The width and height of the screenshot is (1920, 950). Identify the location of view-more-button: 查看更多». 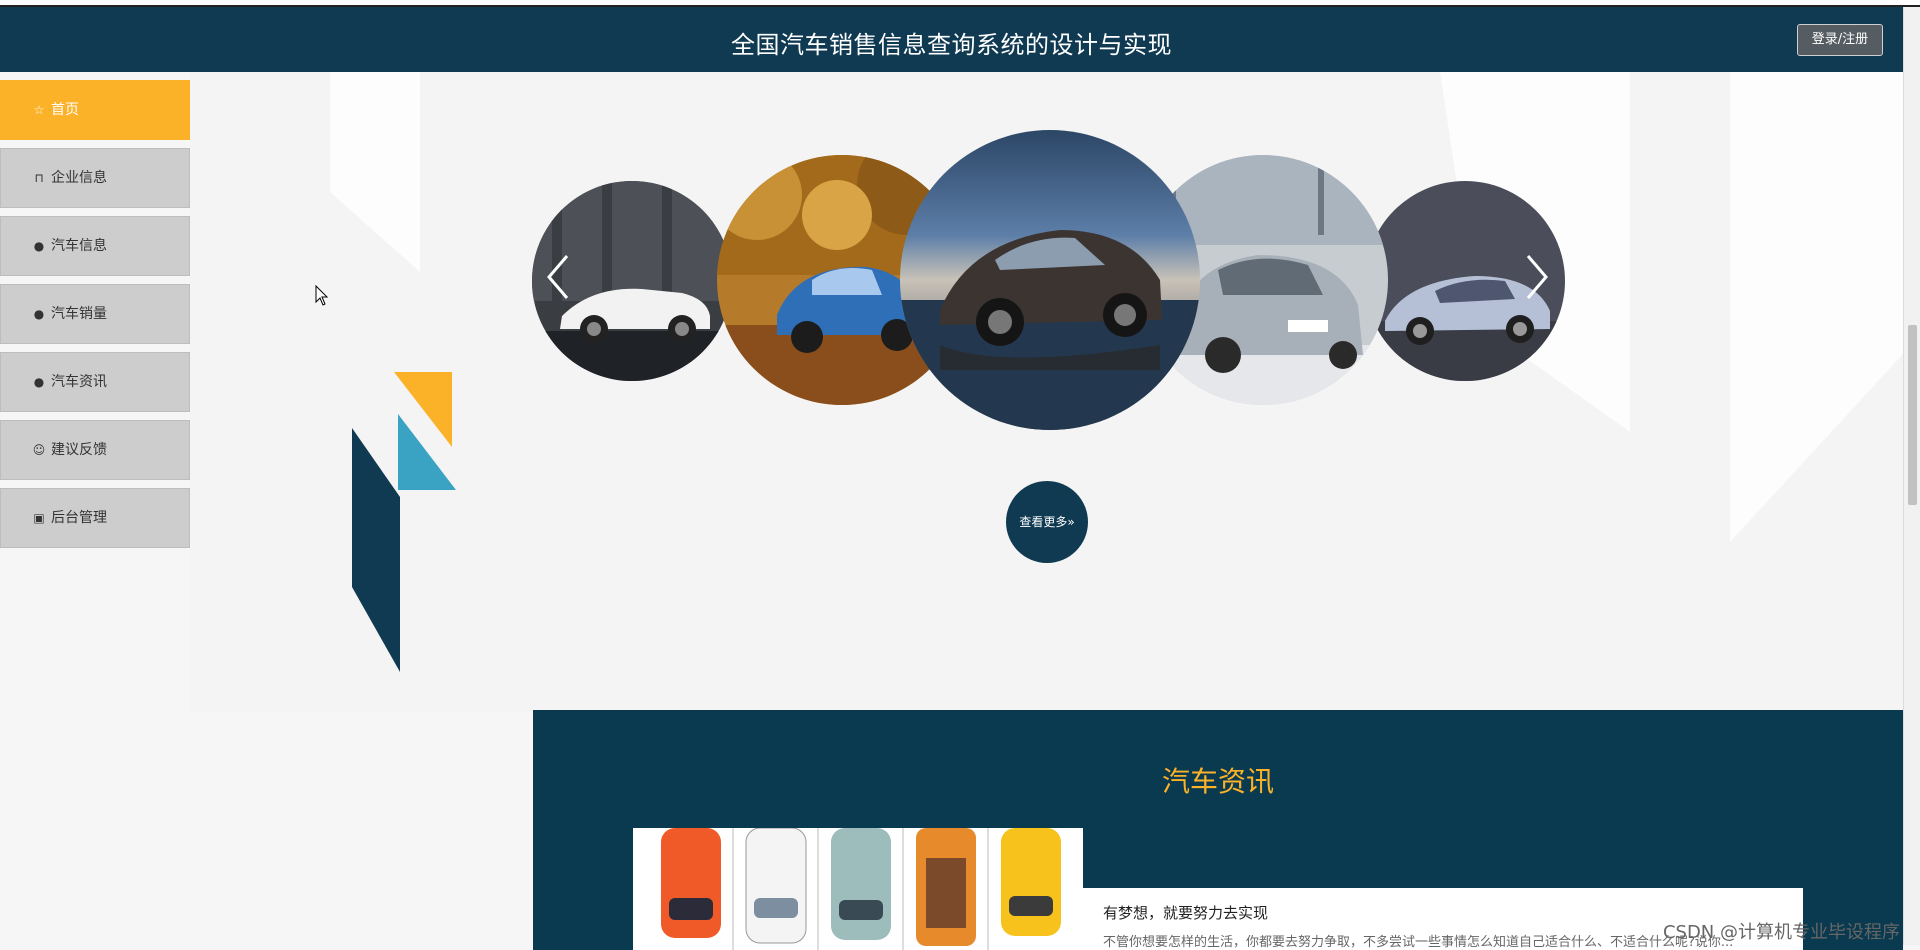
(1047, 522).